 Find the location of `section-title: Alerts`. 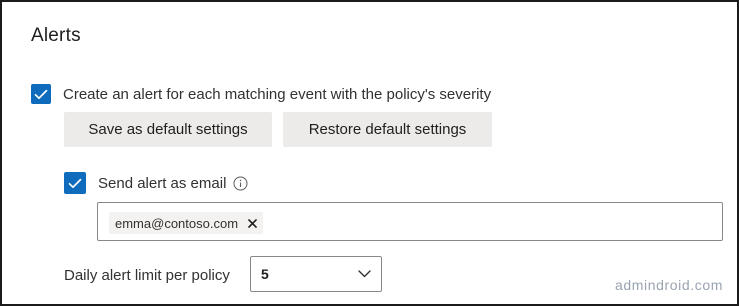

section-title: Alerts is located at coordinates (56, 35).